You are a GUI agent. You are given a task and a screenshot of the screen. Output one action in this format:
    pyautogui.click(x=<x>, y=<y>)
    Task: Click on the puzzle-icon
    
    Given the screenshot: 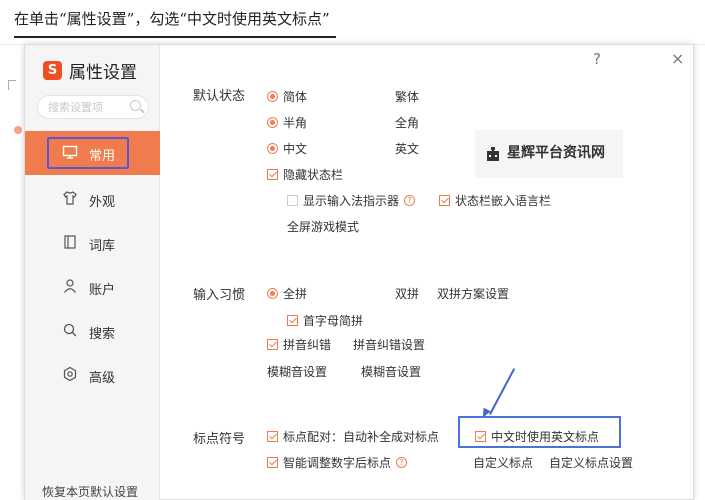 What is the action you would take?
    pyautogui.click(x=493, y=155)
    